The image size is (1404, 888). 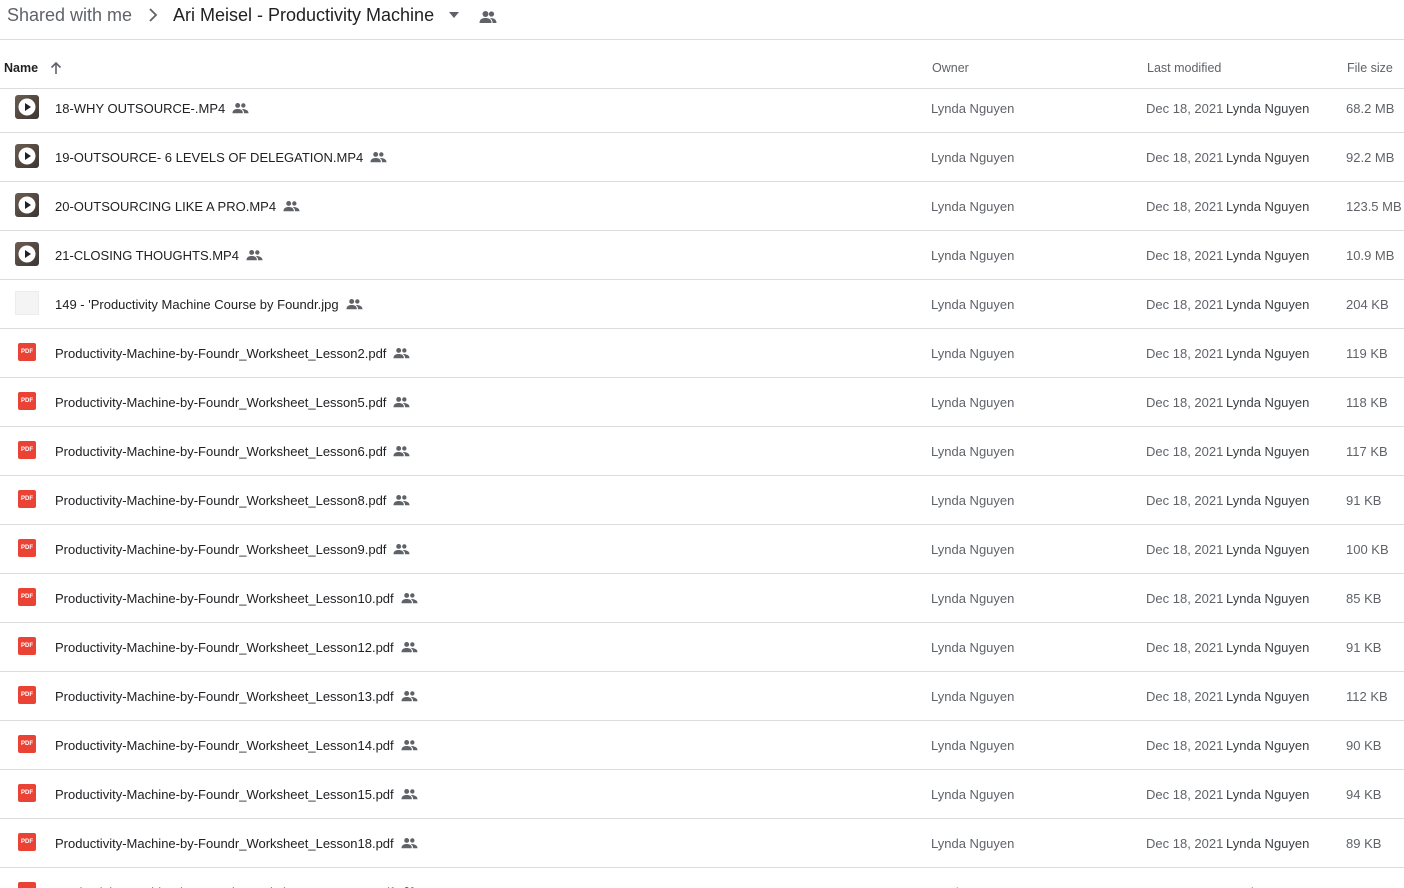 What do you see at coordinates (454, 15) in the screenshot?
I see `caret-down-icon` at bounding box center [454, 15].